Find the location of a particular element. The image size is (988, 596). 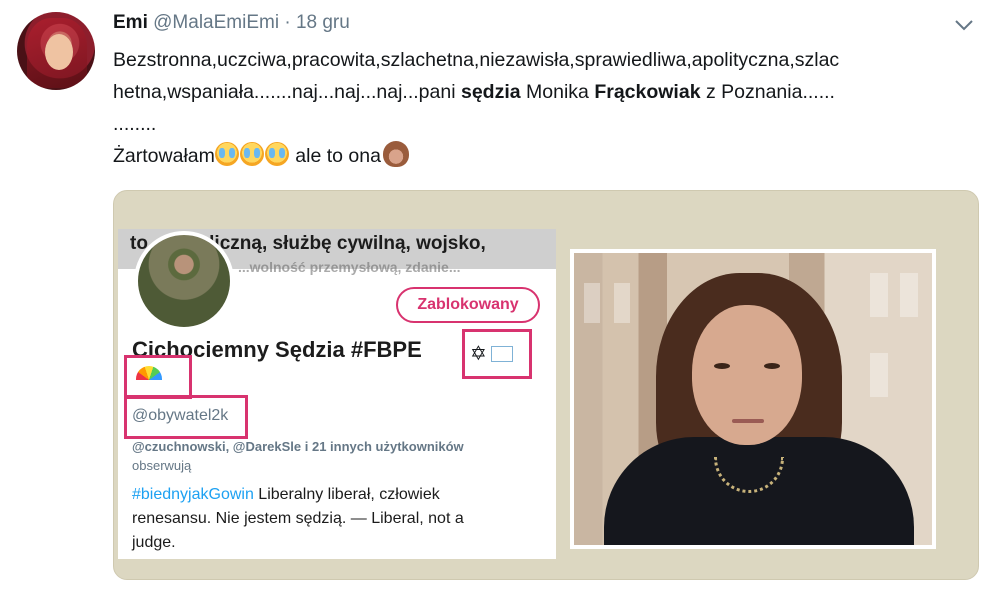

star-of-david-icon: ✡ is located at coordinates (478, 354).